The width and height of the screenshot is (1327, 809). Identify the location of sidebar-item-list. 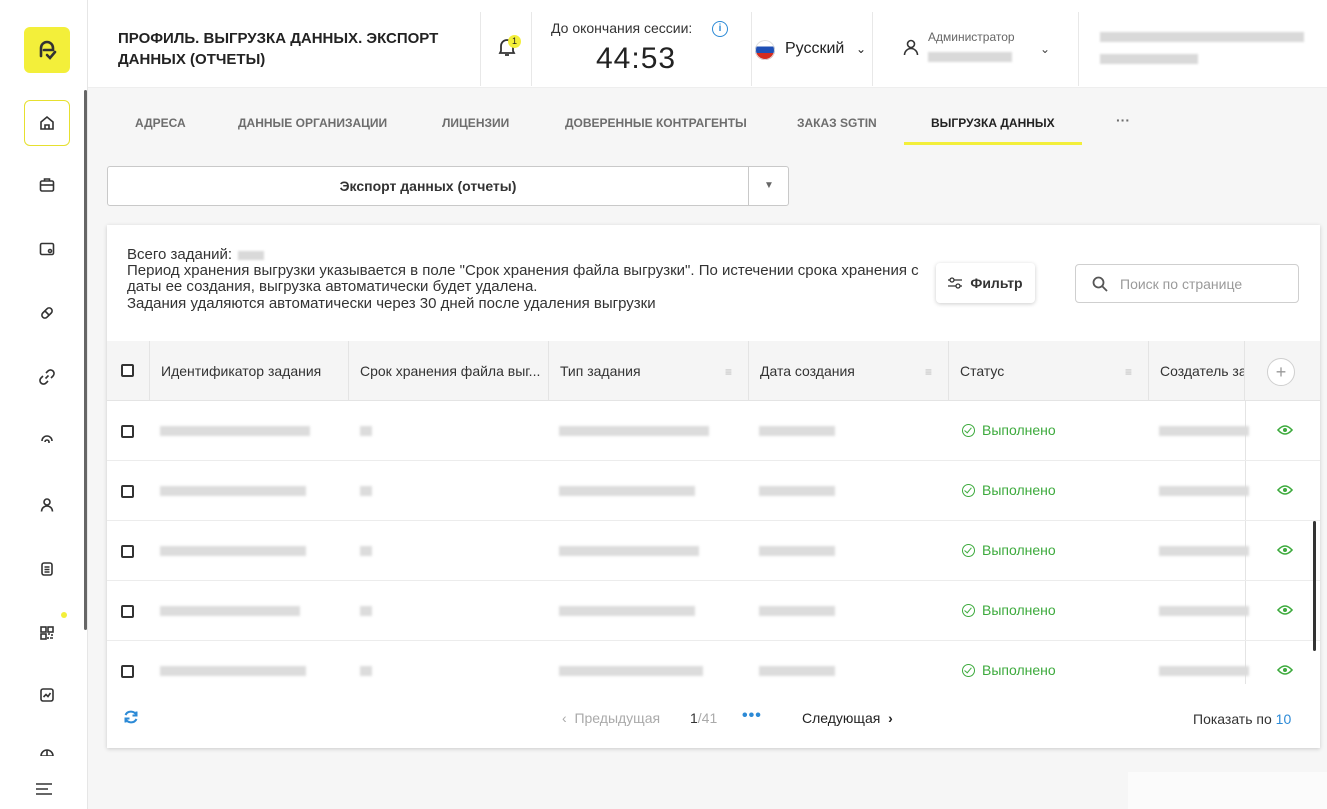
(47, 569).